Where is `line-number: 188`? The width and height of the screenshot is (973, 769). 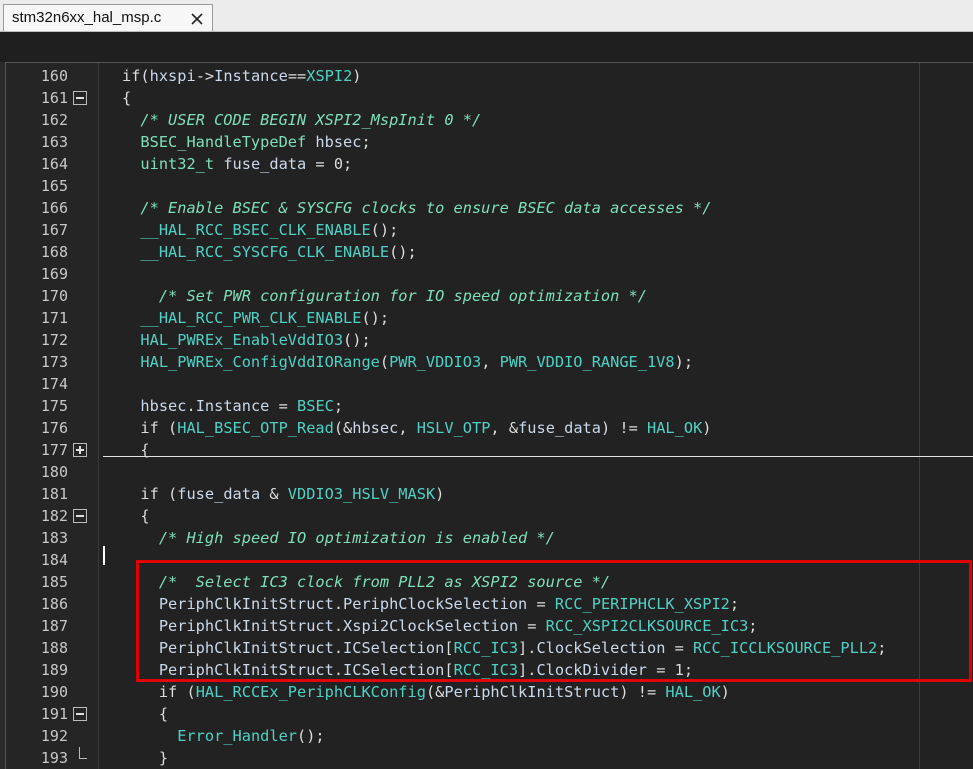
line-number: 188 is located at coordinates (54, 648).